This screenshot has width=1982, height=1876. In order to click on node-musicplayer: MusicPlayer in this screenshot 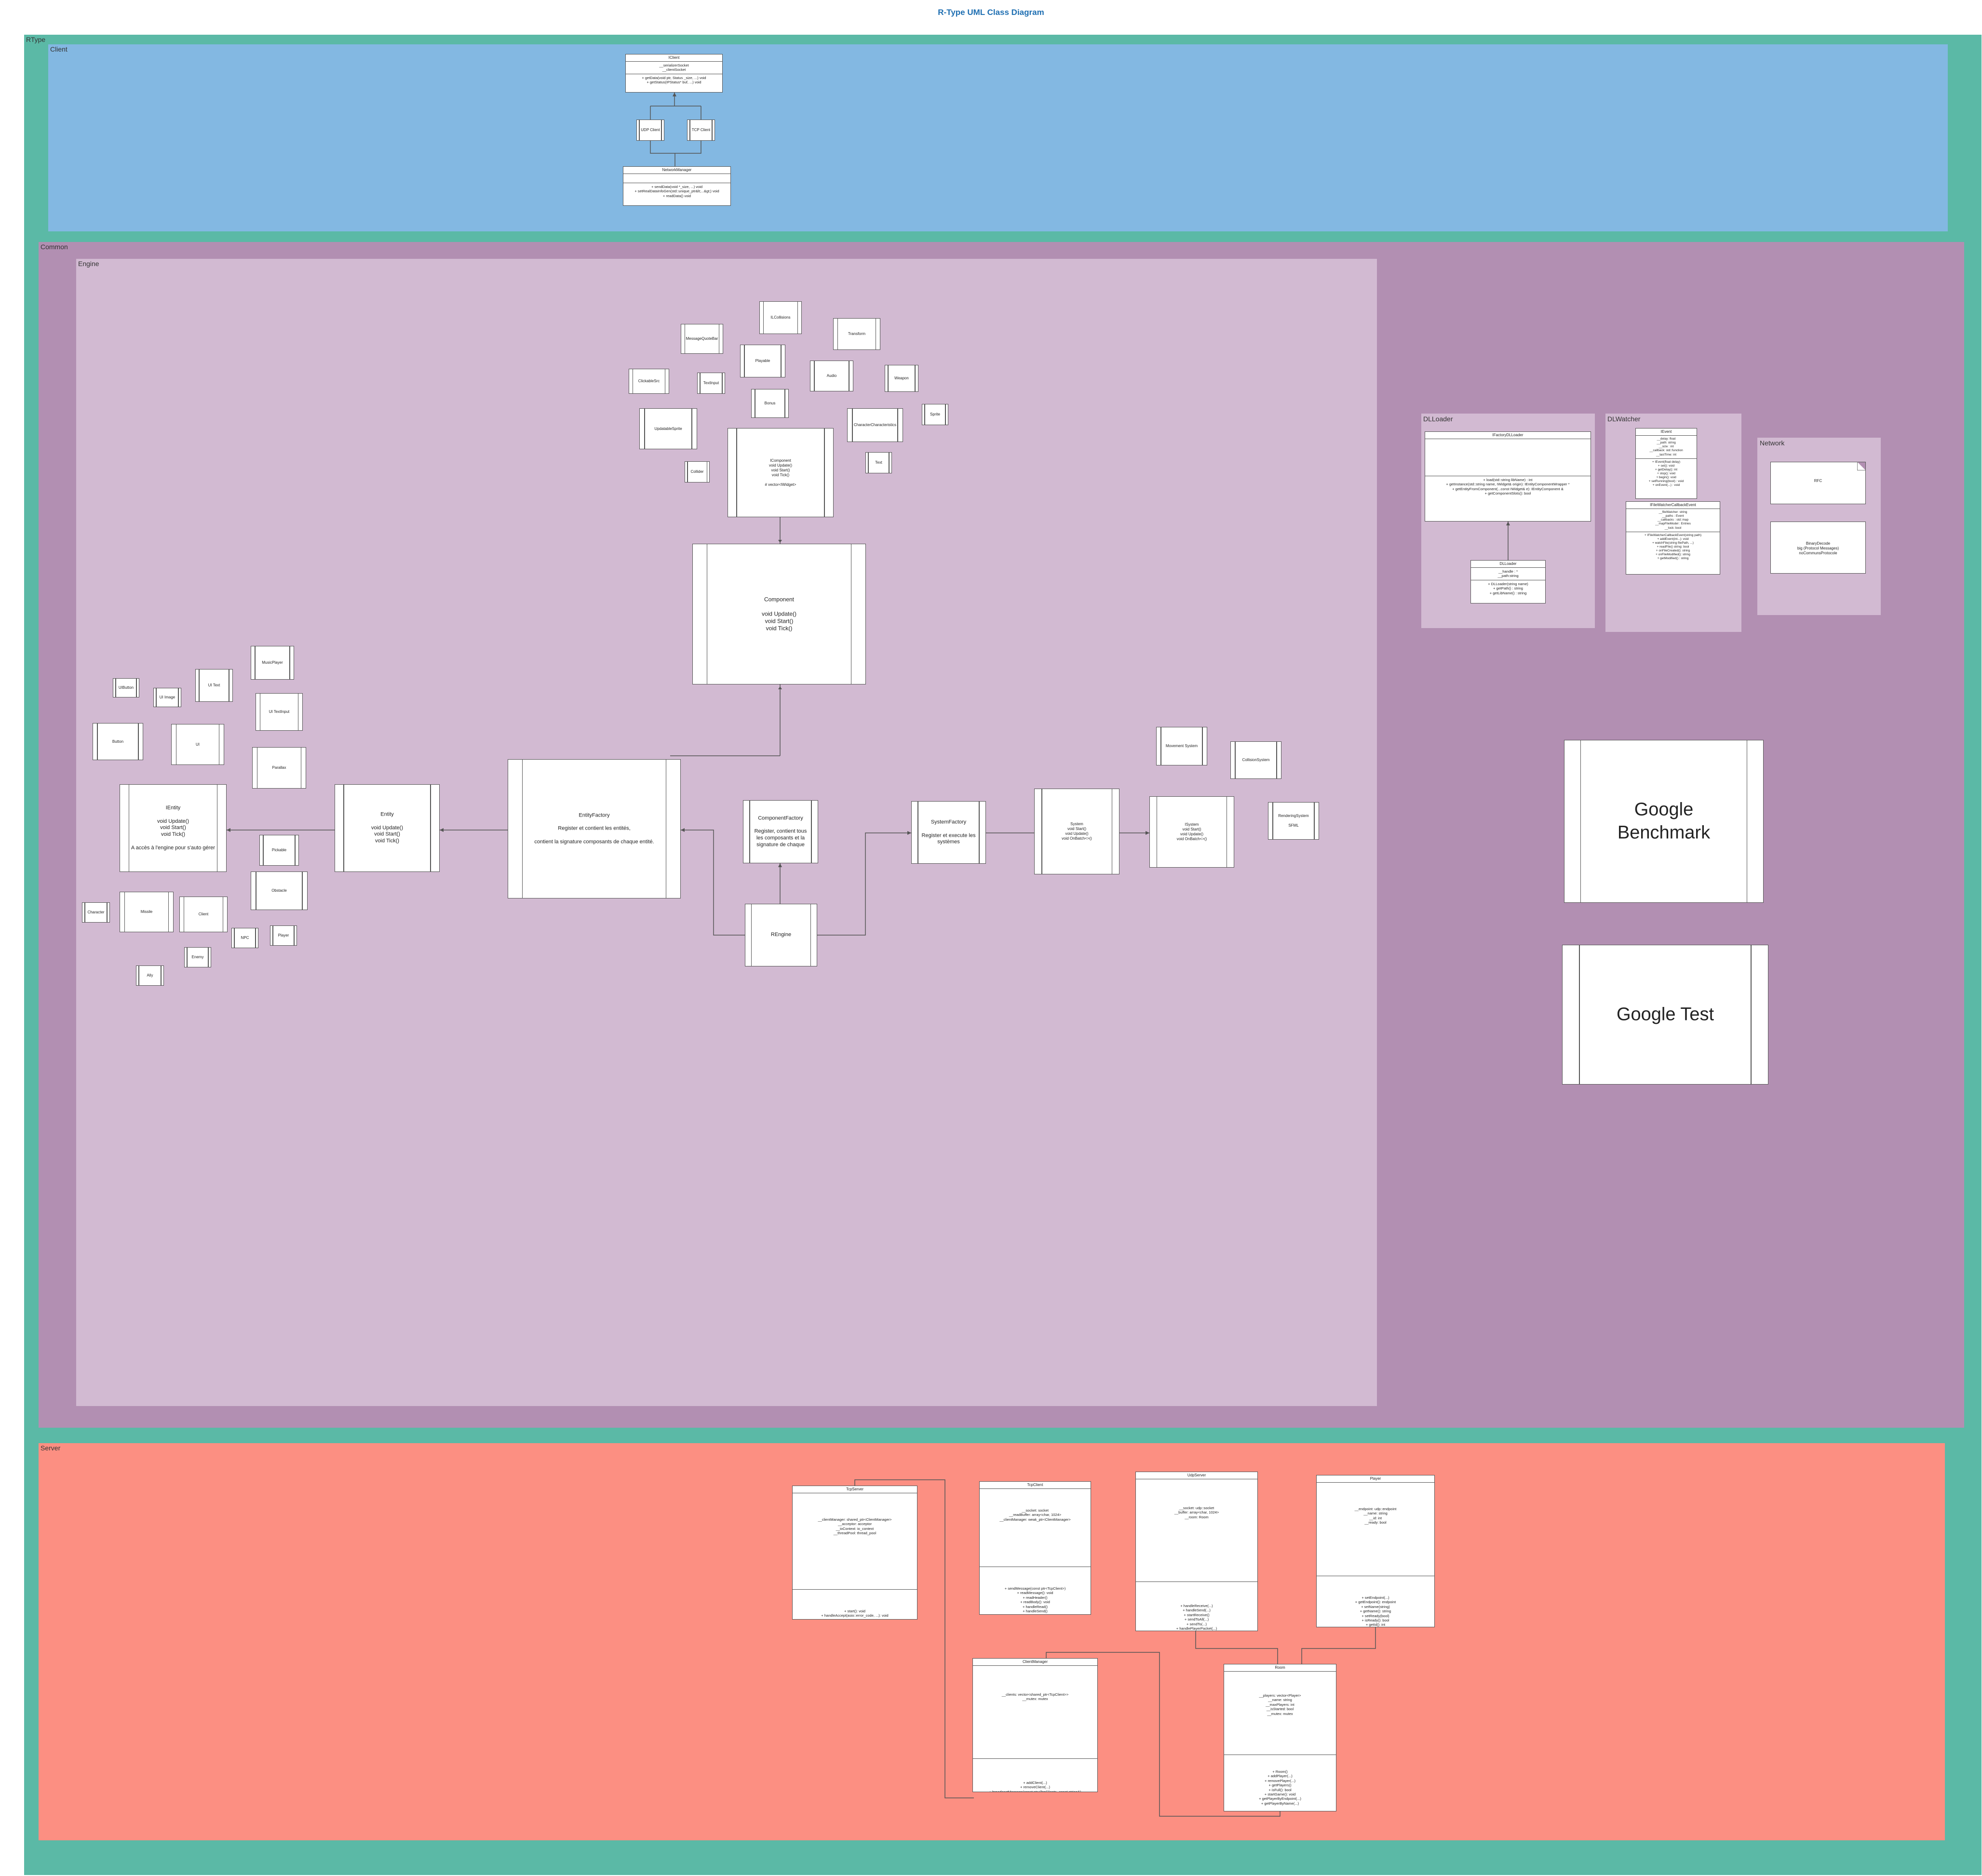, I will do `click(272, 663)`.